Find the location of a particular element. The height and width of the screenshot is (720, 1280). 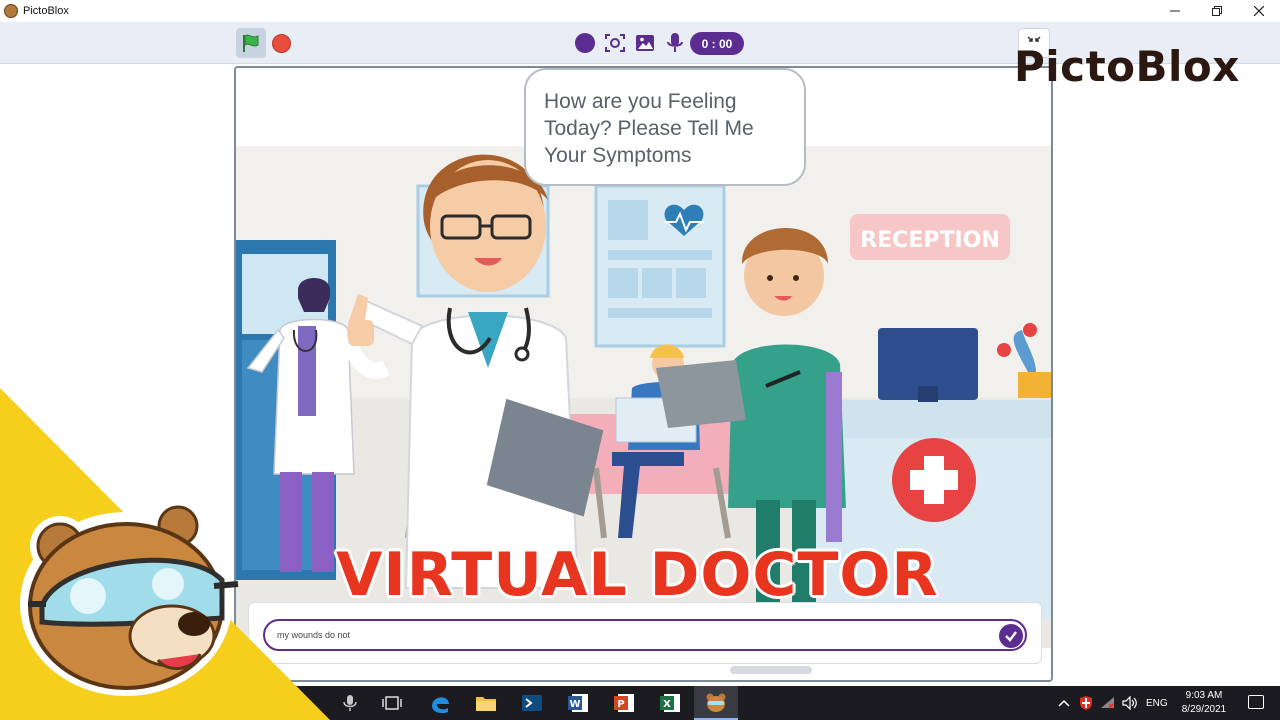

security-tray-button is located at coordinates (1086, 703).